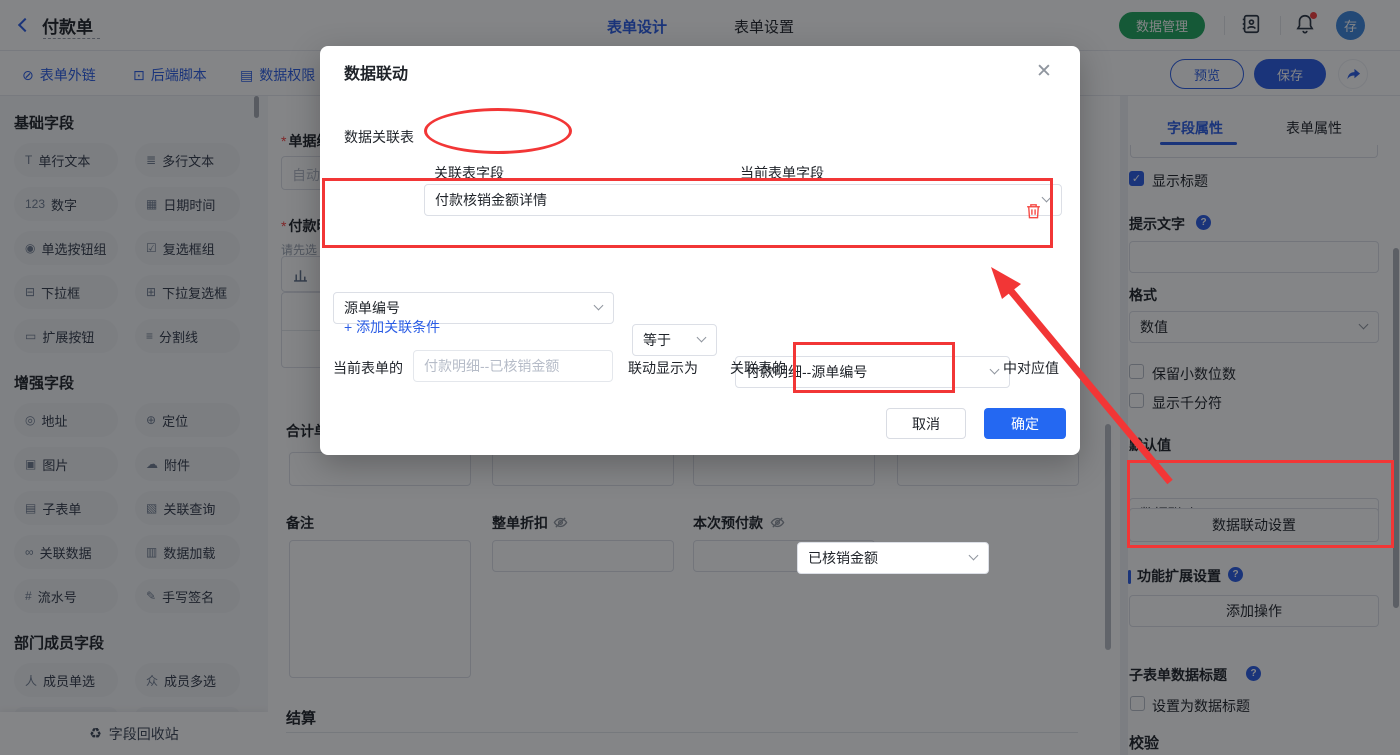 The image size is (1400, 755). I want to click on condition-operator-value: 等于, so click(657, 340).